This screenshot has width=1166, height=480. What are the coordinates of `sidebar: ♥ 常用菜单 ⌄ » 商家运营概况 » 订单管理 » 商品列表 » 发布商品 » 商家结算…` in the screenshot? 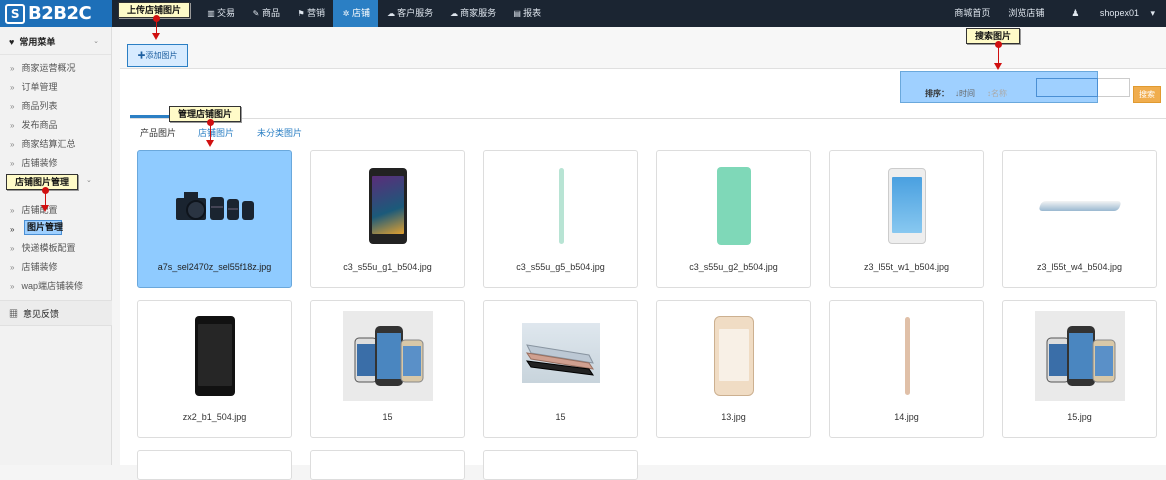 It's located at (56, 246).